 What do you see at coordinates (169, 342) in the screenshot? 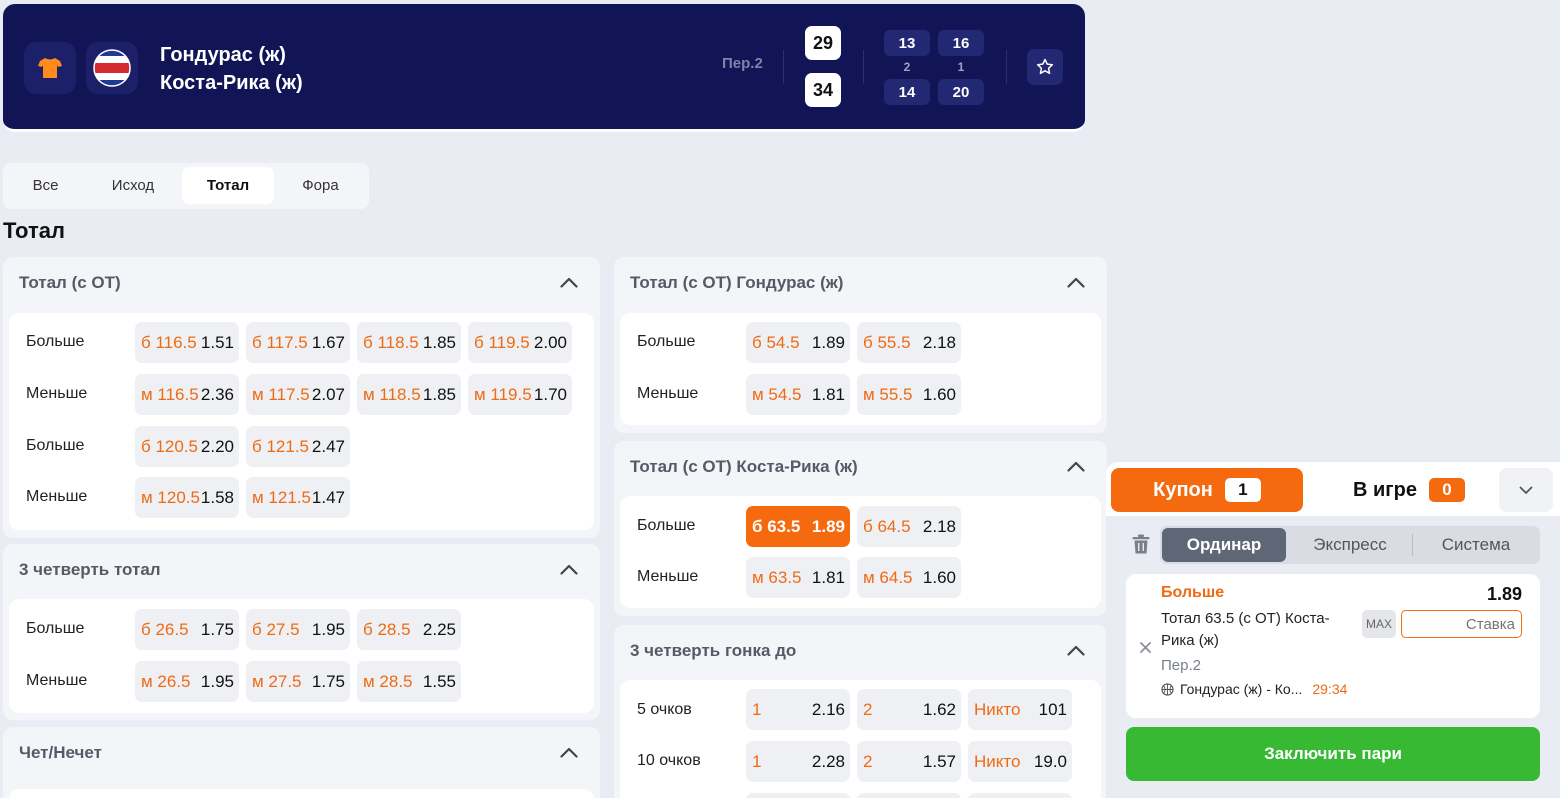
I see `odds-line: б 116.5` at bounding box center [169, 342].